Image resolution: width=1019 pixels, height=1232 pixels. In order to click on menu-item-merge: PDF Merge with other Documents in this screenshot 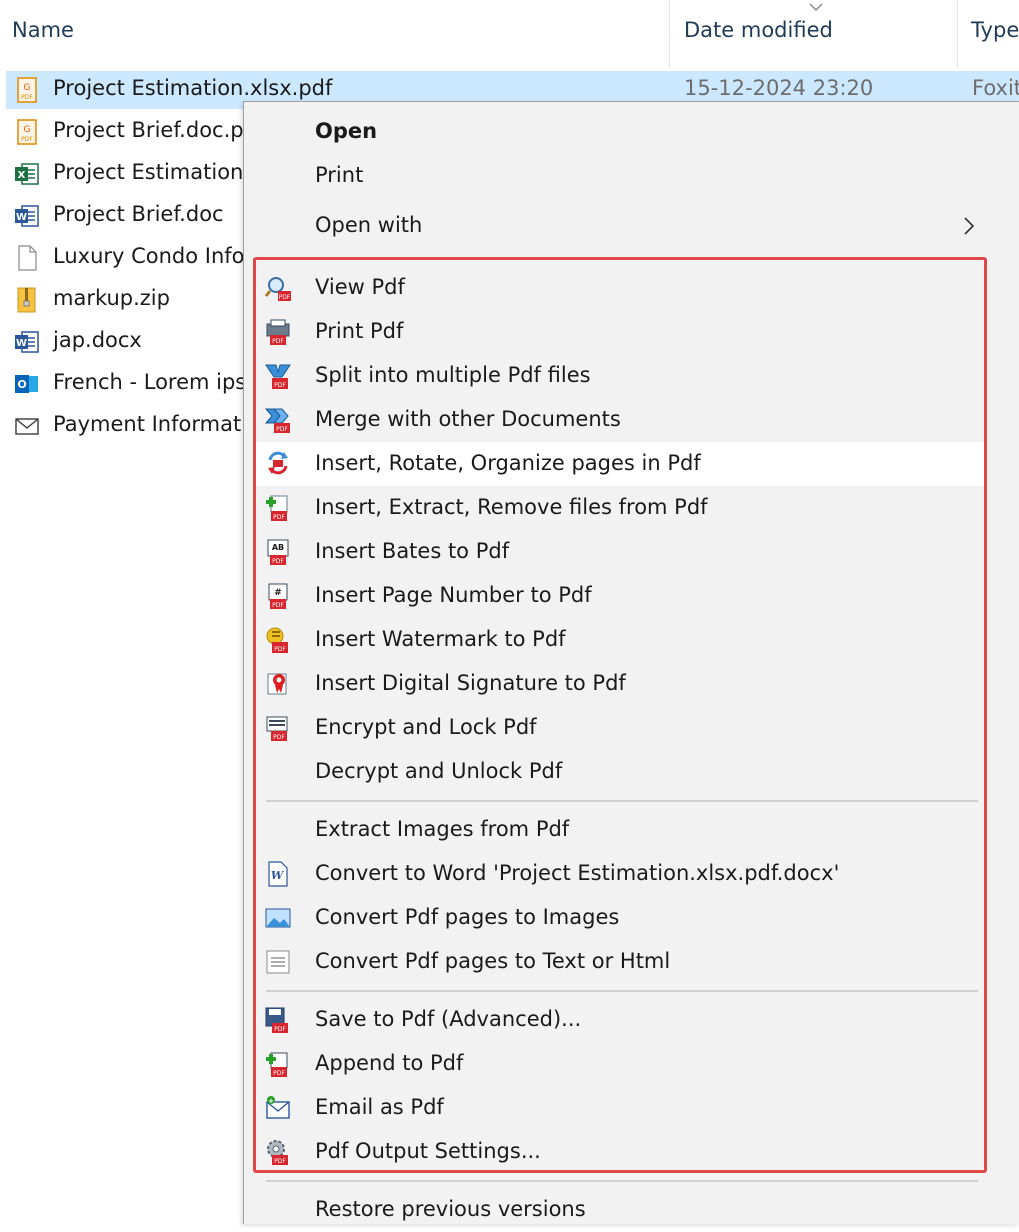, I will do `click(621, 420)`.